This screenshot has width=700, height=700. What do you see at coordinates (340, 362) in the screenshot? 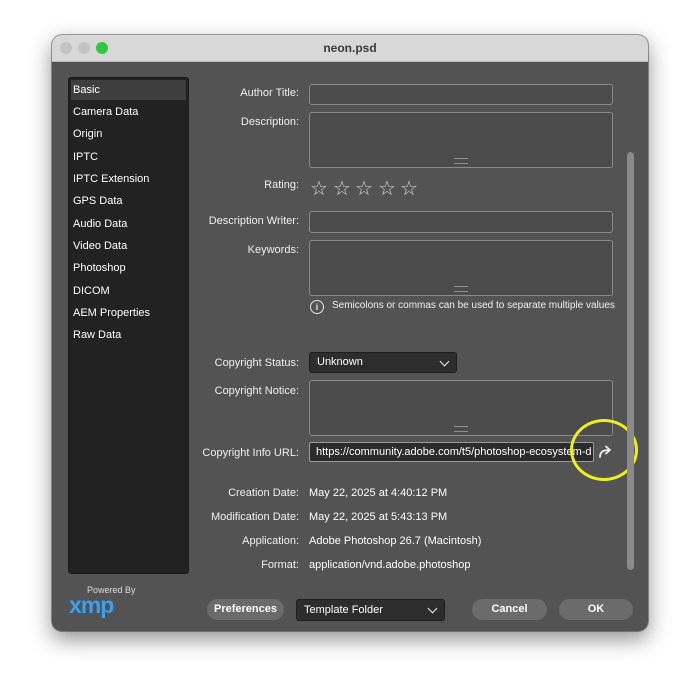
I see `copyright-status-value: Unknown` at bounding box center [340, 362].